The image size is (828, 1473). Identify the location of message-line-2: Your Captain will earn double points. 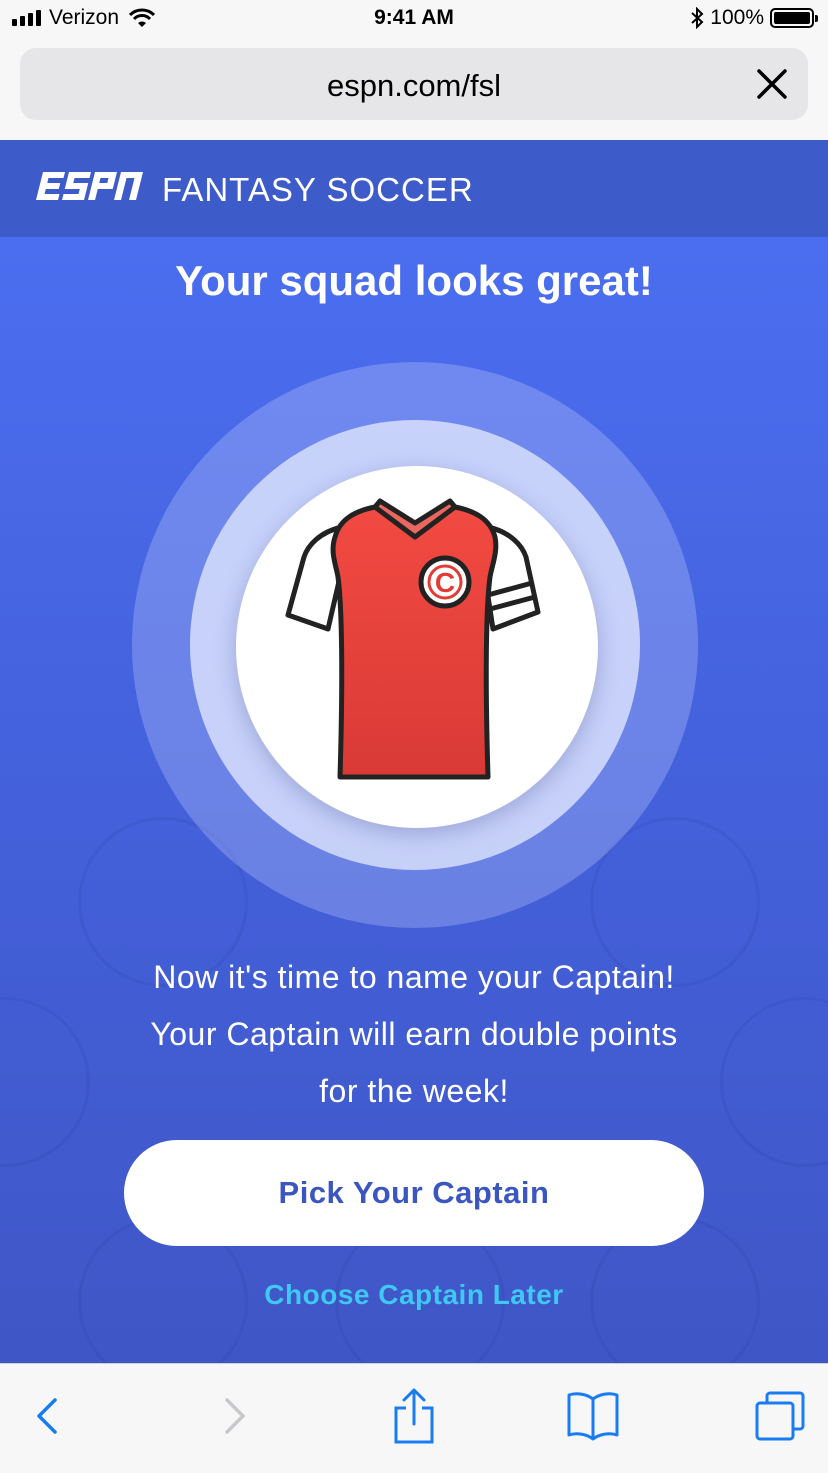
(414, 1034).